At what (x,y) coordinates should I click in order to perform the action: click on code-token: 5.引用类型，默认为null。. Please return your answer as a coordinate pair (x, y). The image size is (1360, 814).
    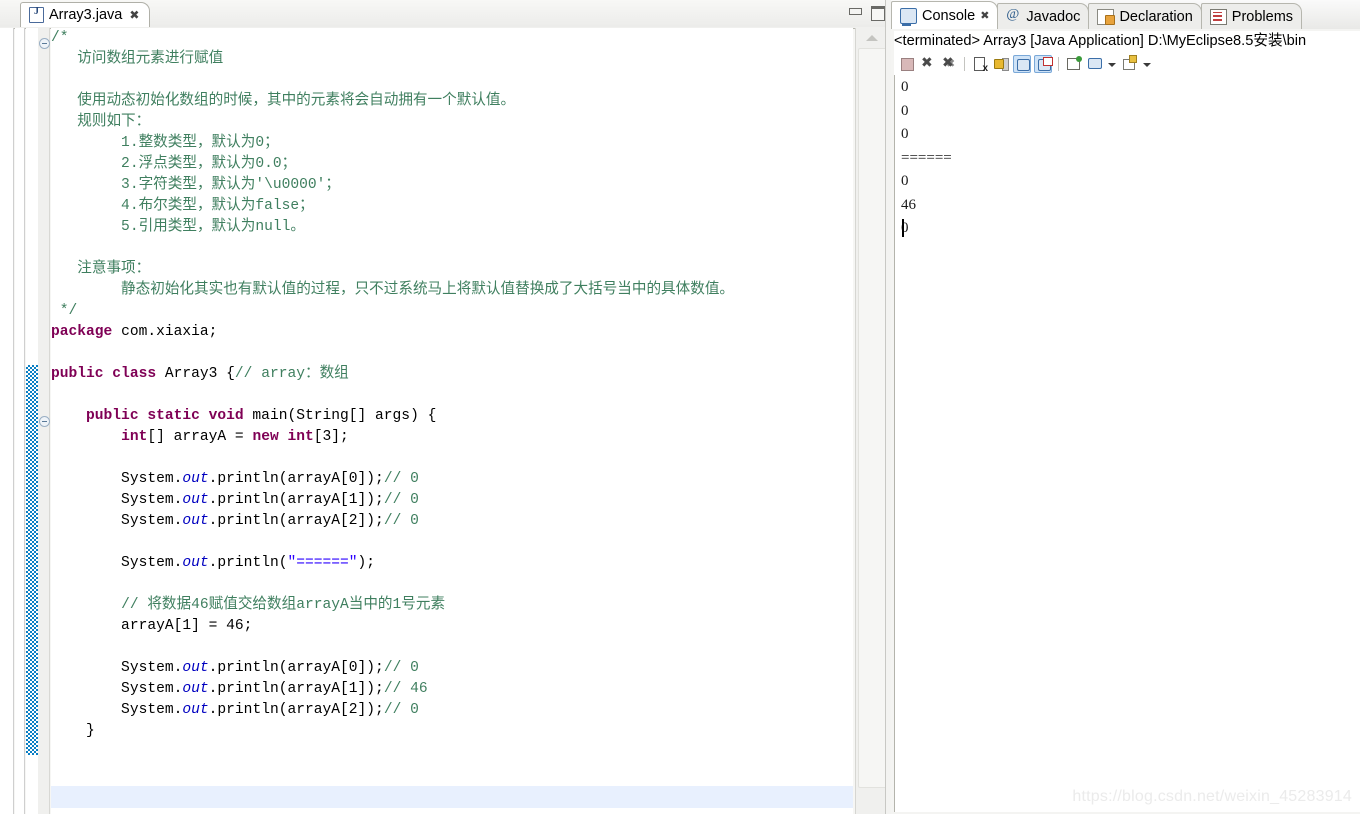
    Looking at the image, I should click on (178, 227).